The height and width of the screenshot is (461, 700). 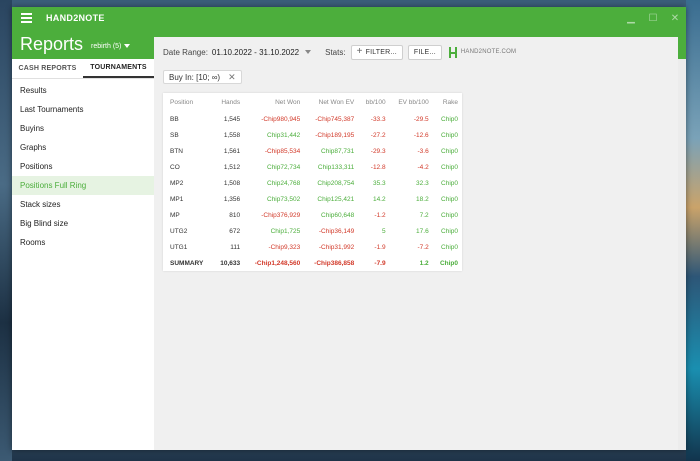 What do you see at coordinates (83, 242) in the screenshot?
I see `sidebar-item-rooms: Rooms` at bounding box center [83, 242].